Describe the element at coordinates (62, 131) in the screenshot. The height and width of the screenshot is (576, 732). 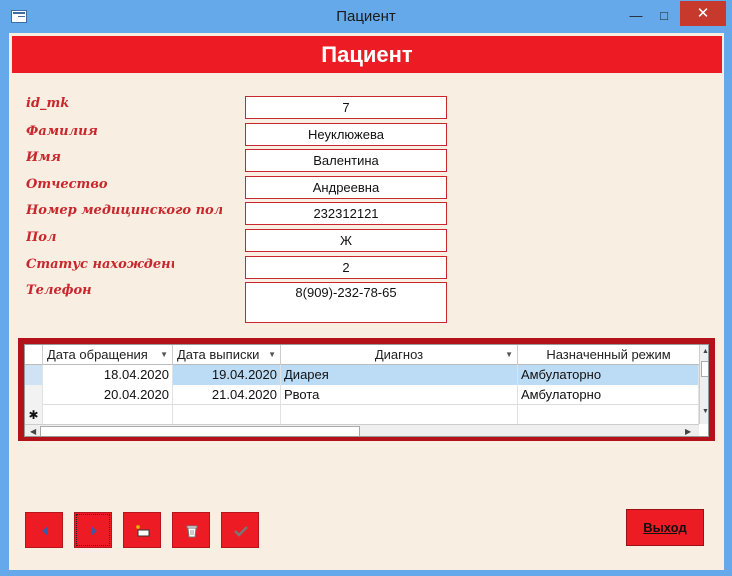
I see `label-surname: Фамилия` at that location.